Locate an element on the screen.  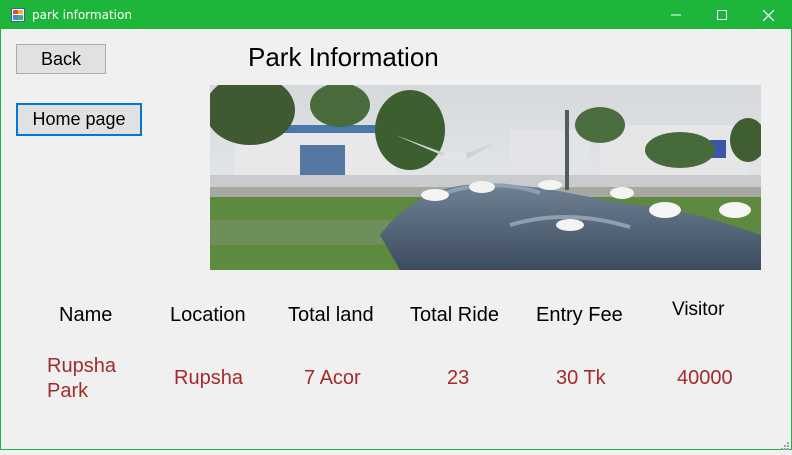
header-visitor: Visitor is located at coordinates (698, 309).